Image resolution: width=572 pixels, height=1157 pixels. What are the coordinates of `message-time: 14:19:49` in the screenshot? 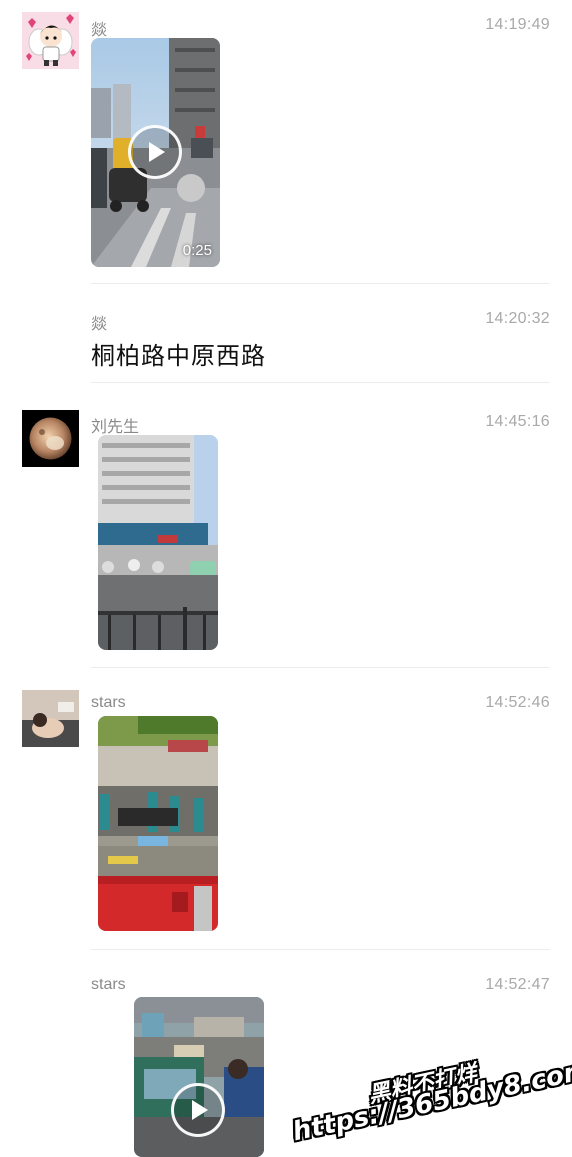 It's located at (517, 24).